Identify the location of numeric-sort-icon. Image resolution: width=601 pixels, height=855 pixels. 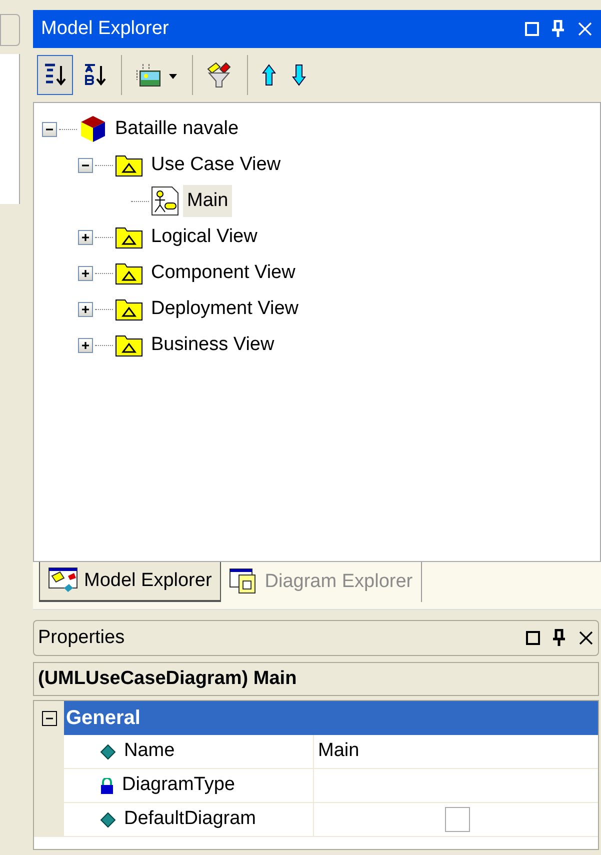
(55, 75).